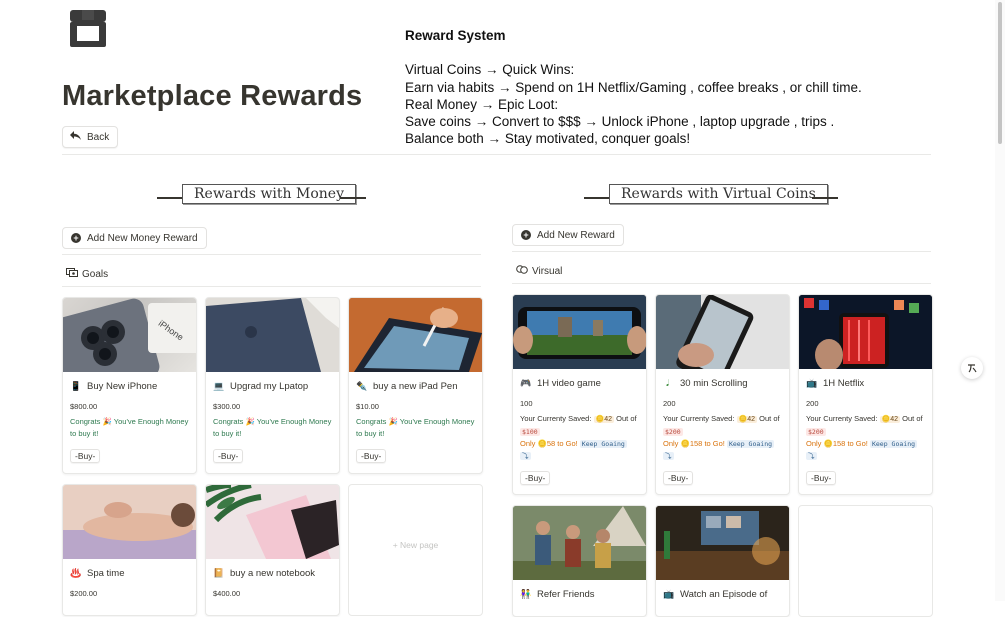  Describe the element at coordinates (75, 137) in the screenshot. I see `back-arrow-icon` at that location.